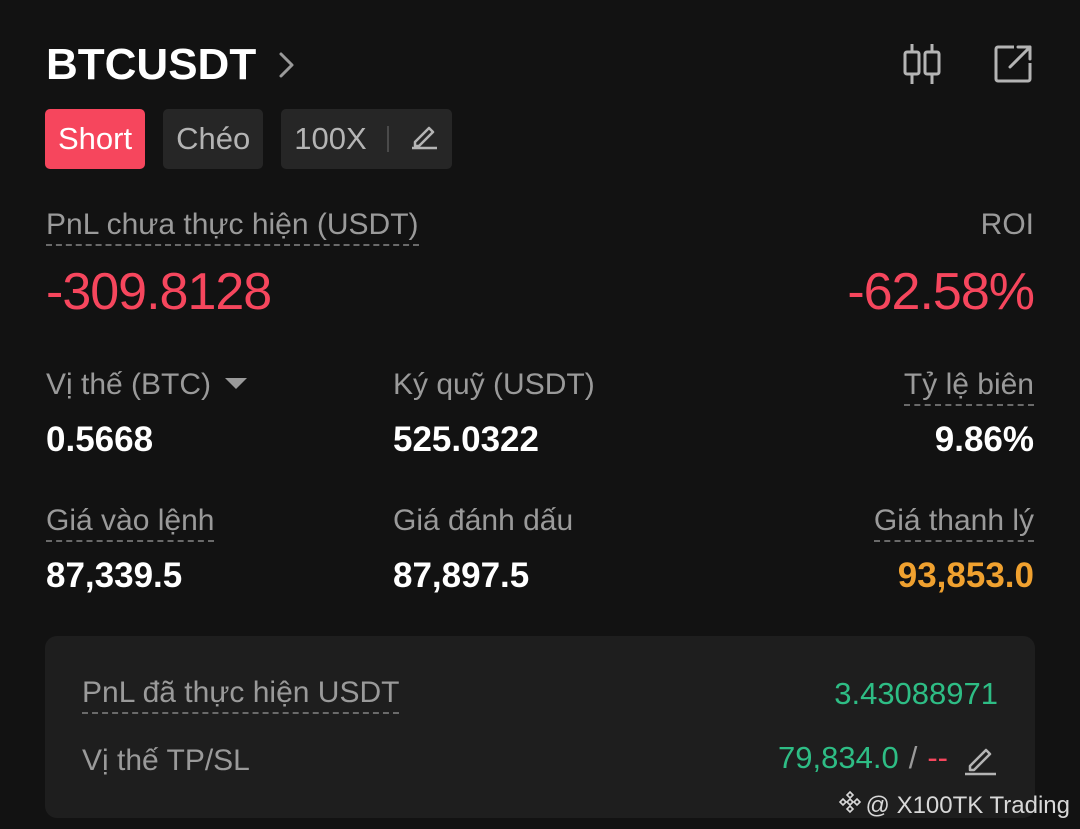  Describe the element at coordinates (850, 805) in the screenshot. I see `binance-logo-icon` at that location.